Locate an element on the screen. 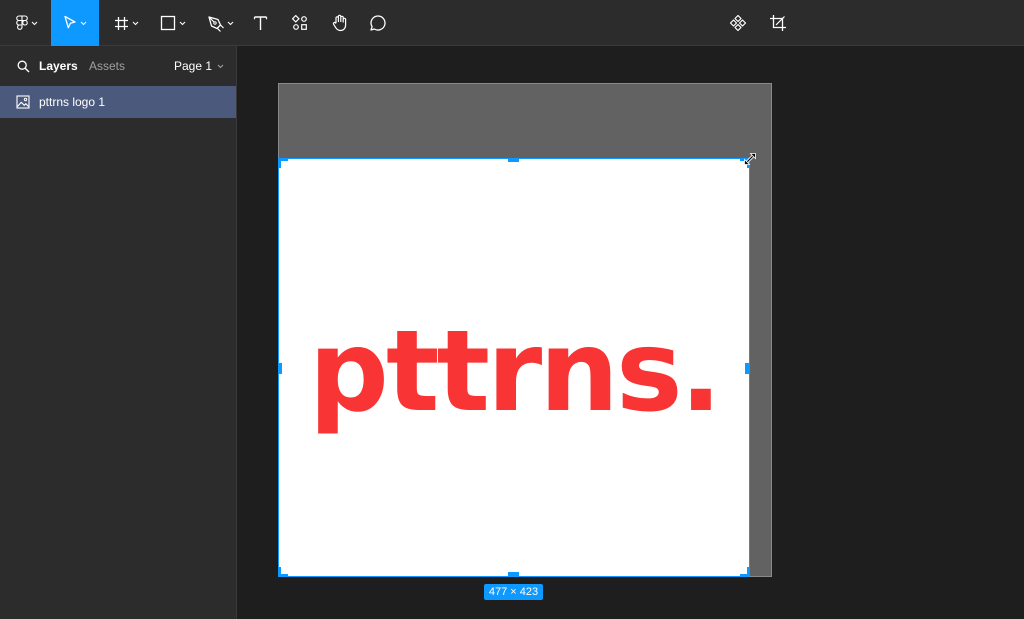  crop-icon is located at coordinates (778, 23).